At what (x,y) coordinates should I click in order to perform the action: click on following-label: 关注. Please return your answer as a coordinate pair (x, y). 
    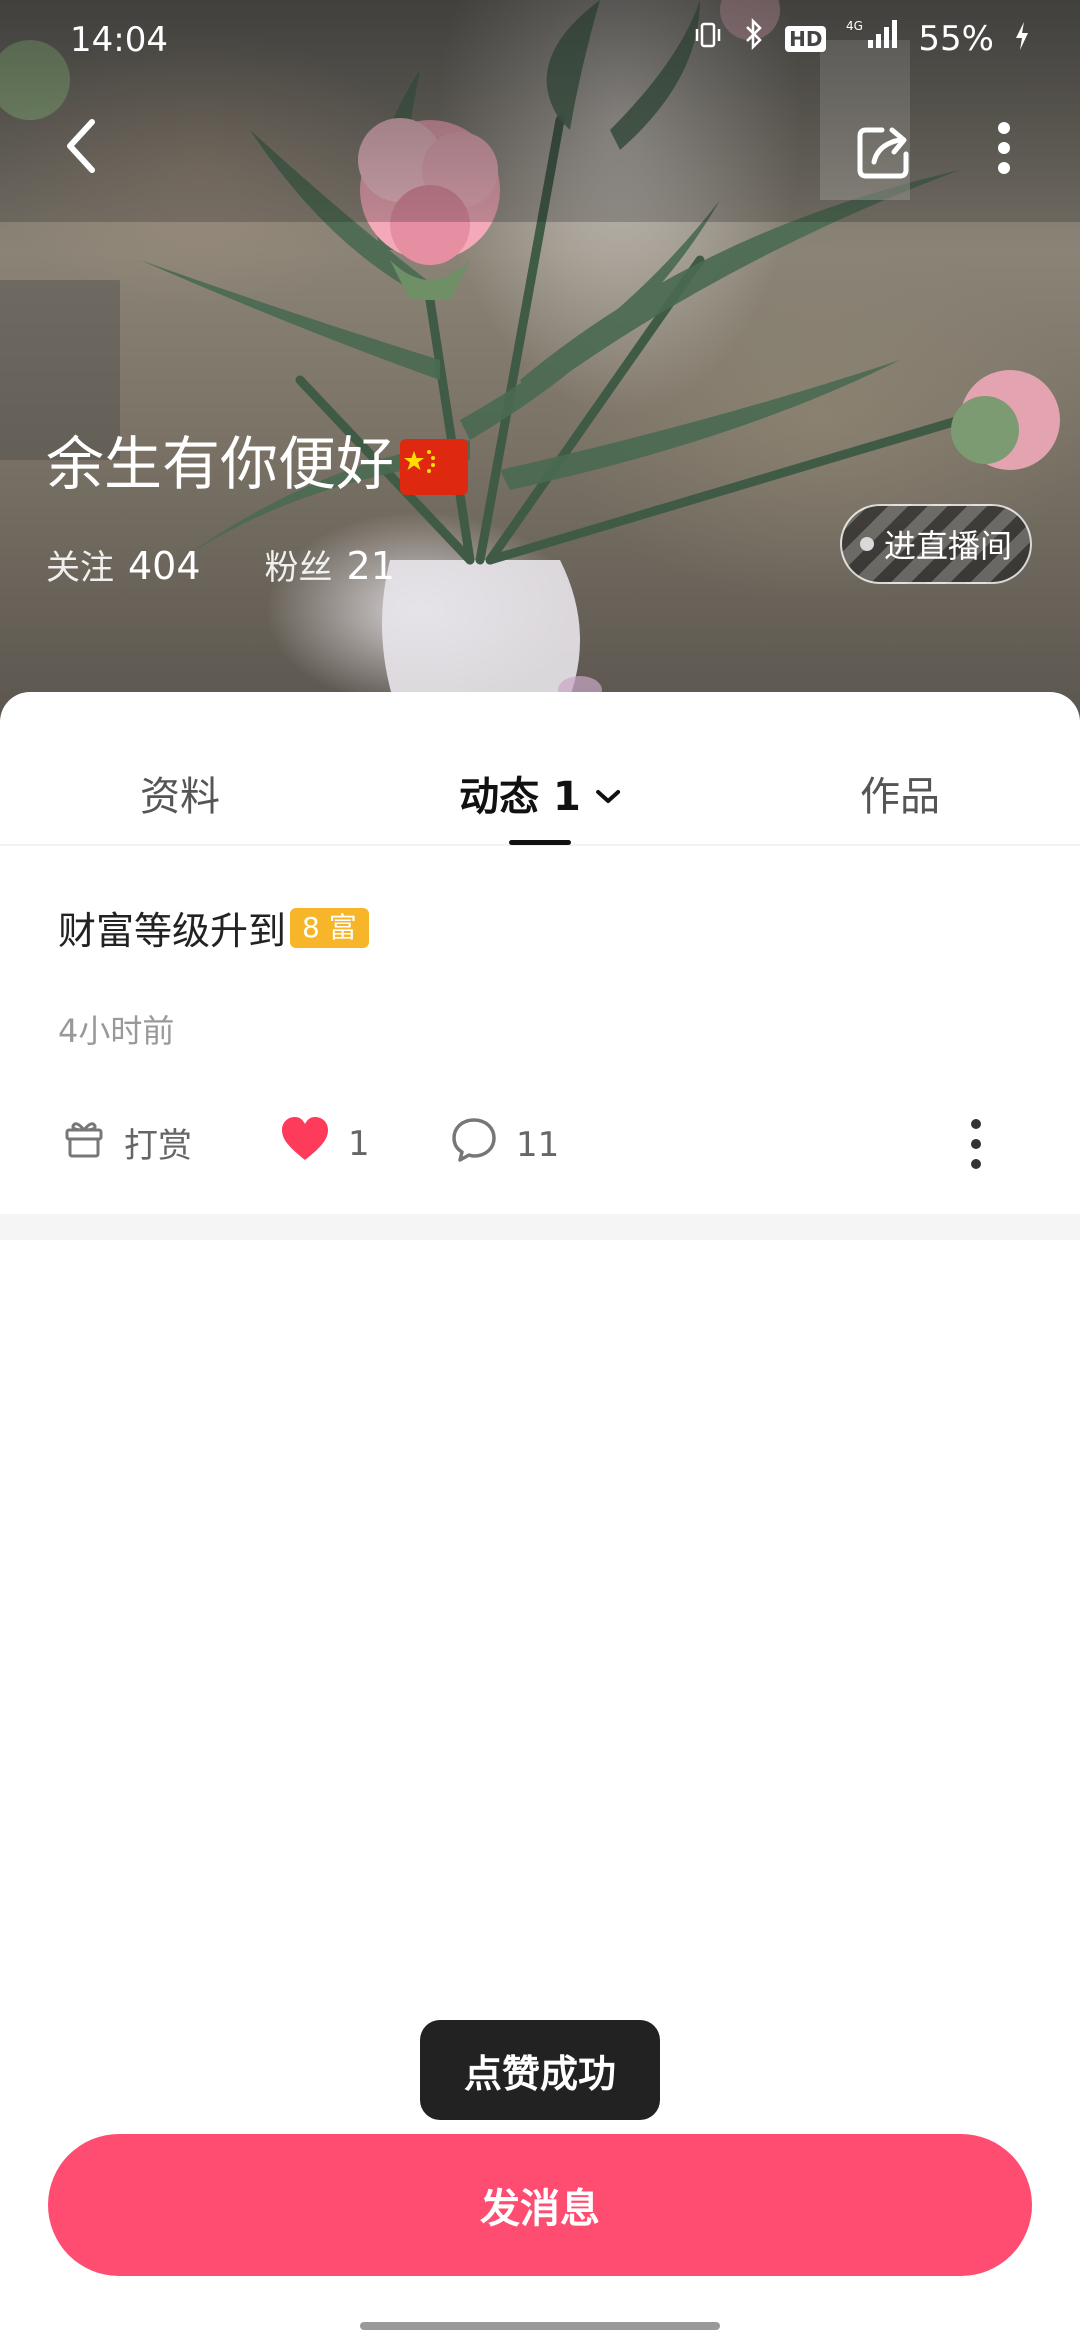
    Looking at the image, I should click on (80, 568).